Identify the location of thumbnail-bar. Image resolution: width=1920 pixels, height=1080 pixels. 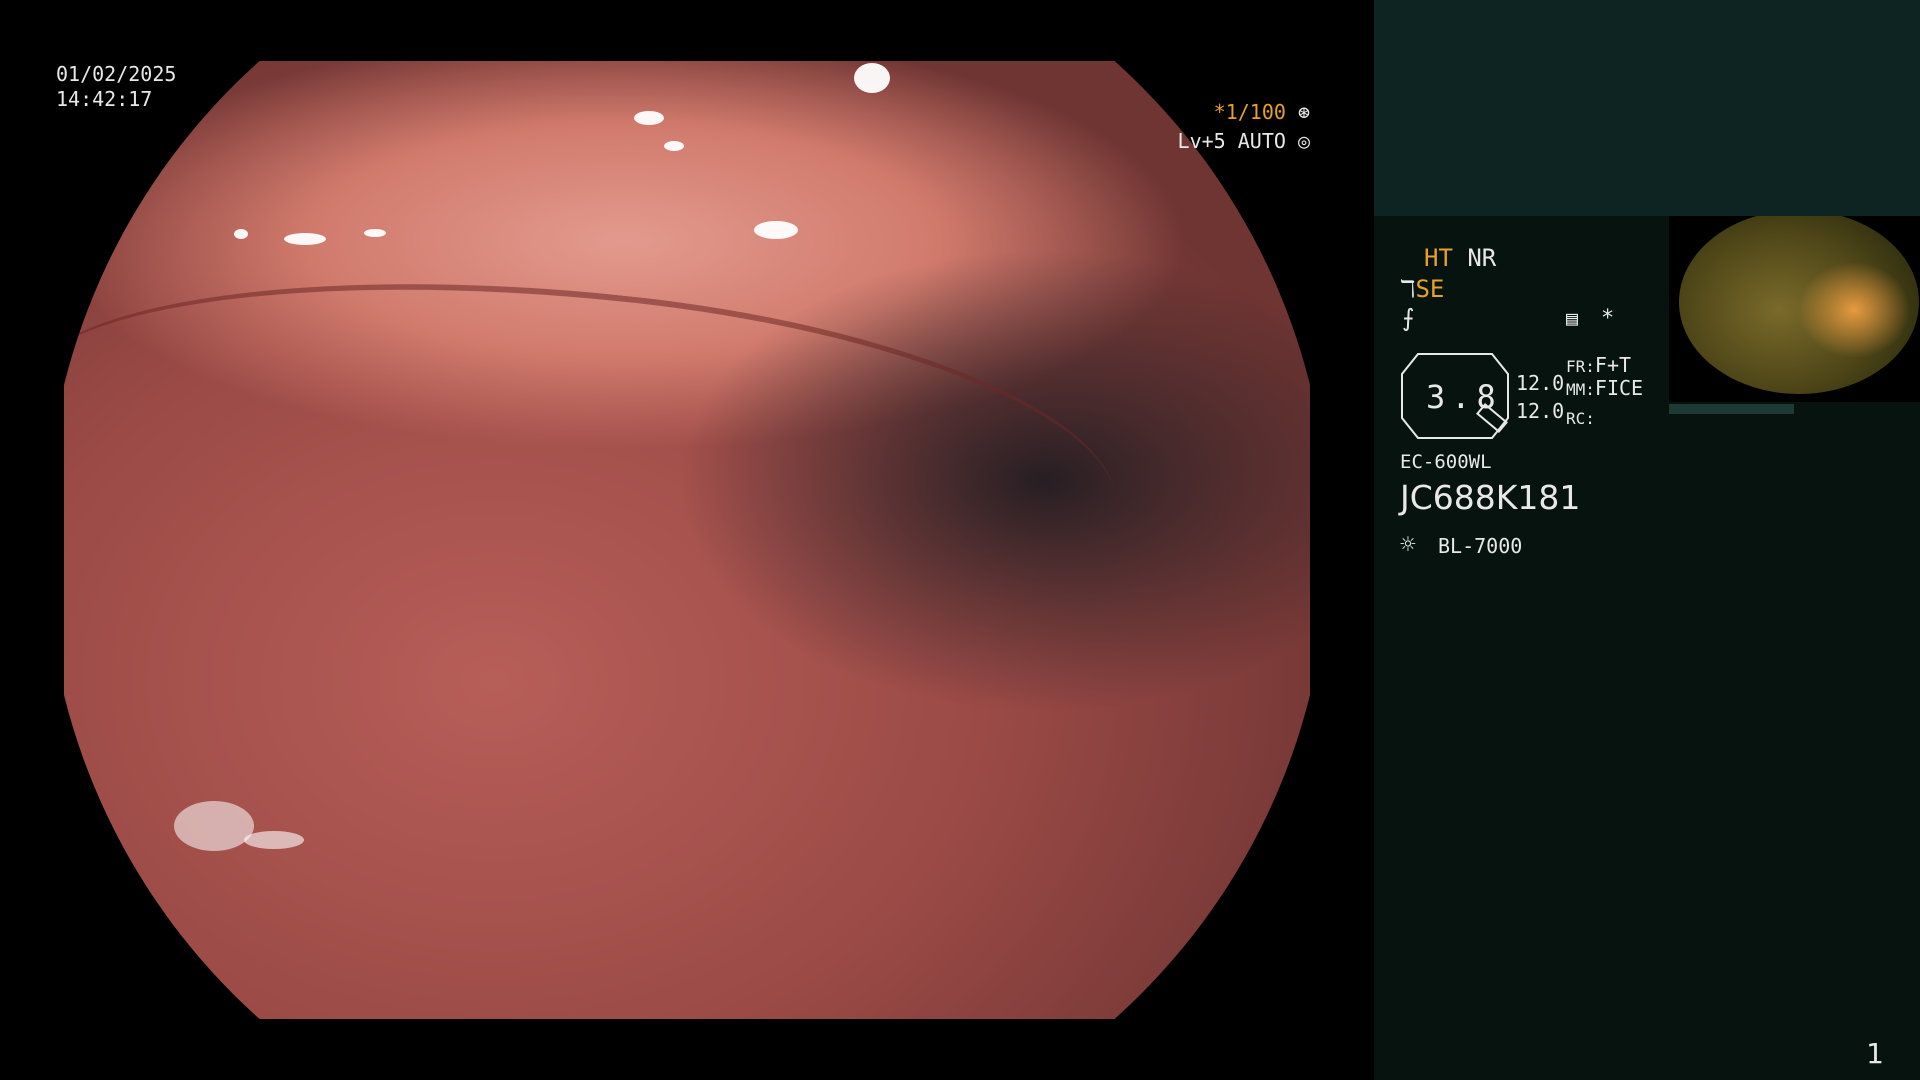
(1731, 409).